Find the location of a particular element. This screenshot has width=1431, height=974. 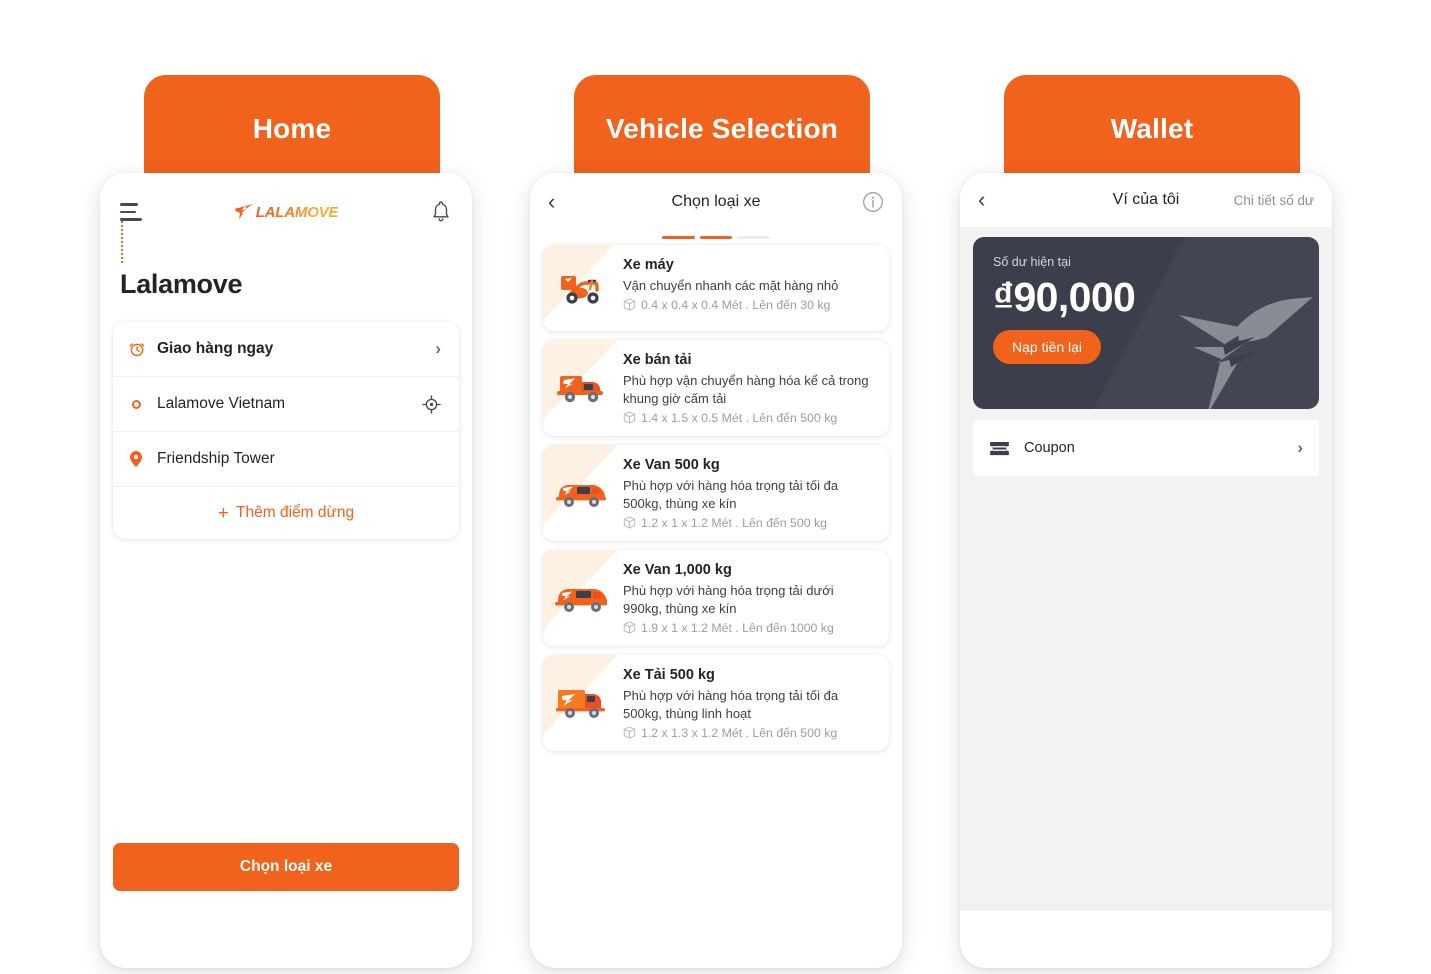

topup-button: Nạp tiền lại is located at coordinates (1047, 347).